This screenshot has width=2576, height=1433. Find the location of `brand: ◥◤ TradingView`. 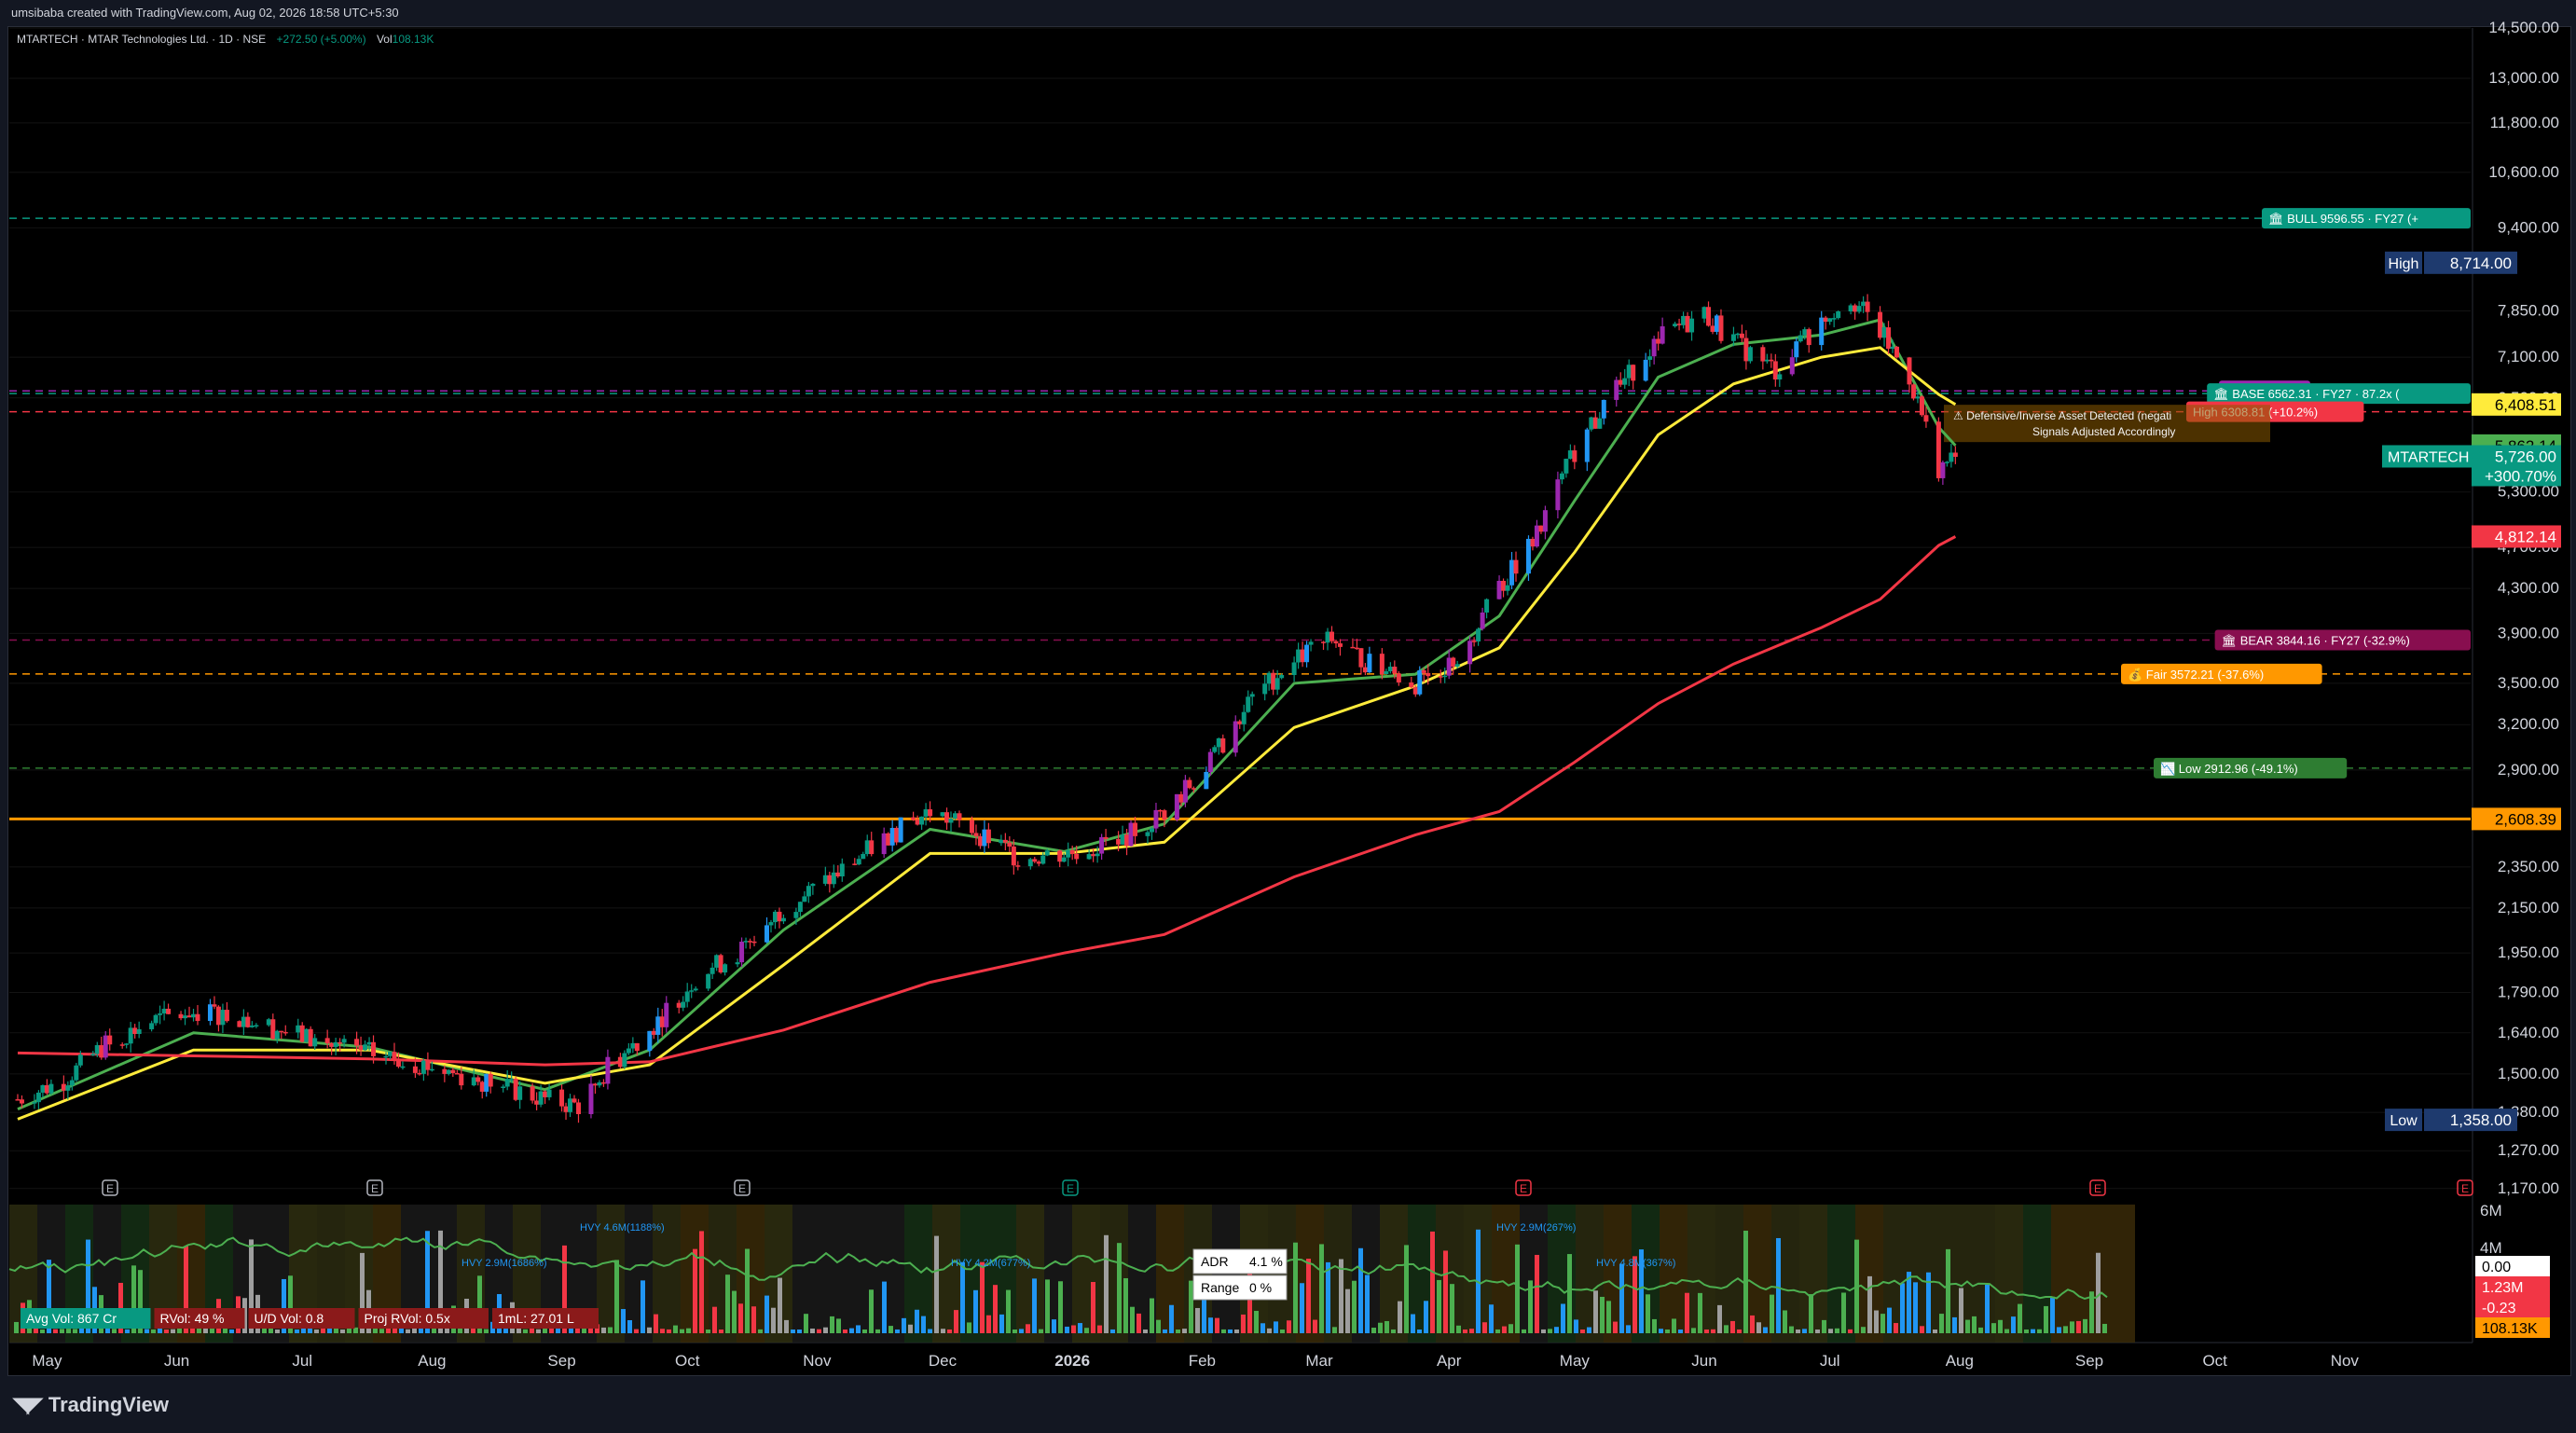

brand: ◥◤ TradingView is located at coordinates (91, 1405).